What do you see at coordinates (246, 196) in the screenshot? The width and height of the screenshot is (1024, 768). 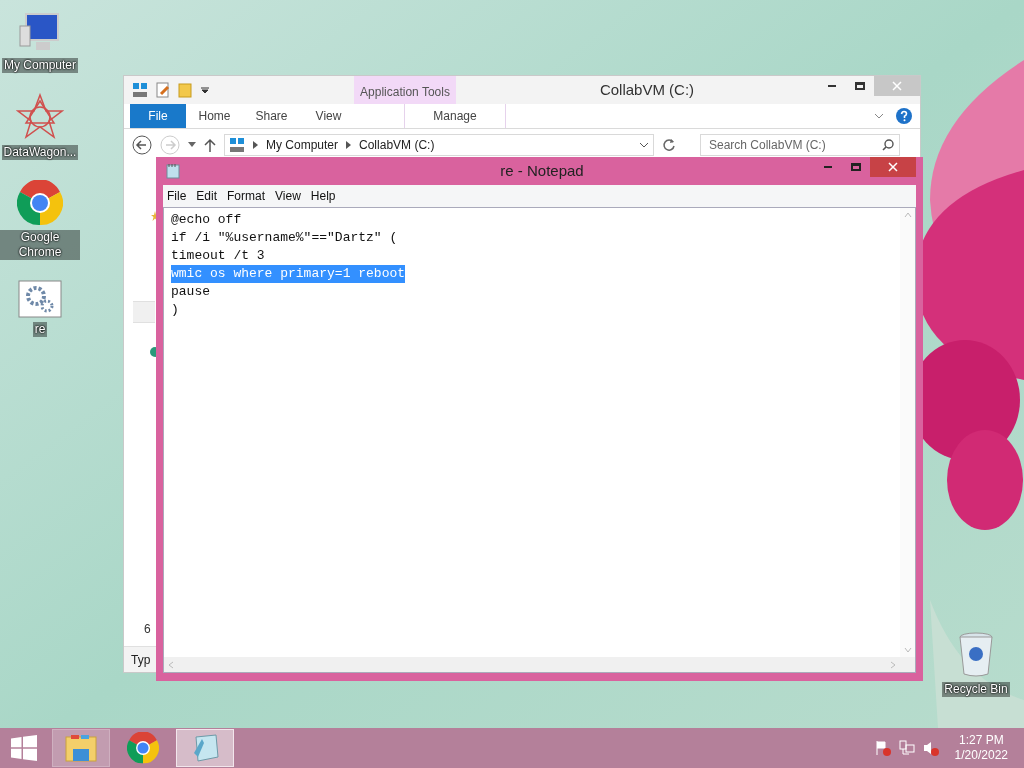 I see `menu-item: Format` at bounding box center [246, 196].